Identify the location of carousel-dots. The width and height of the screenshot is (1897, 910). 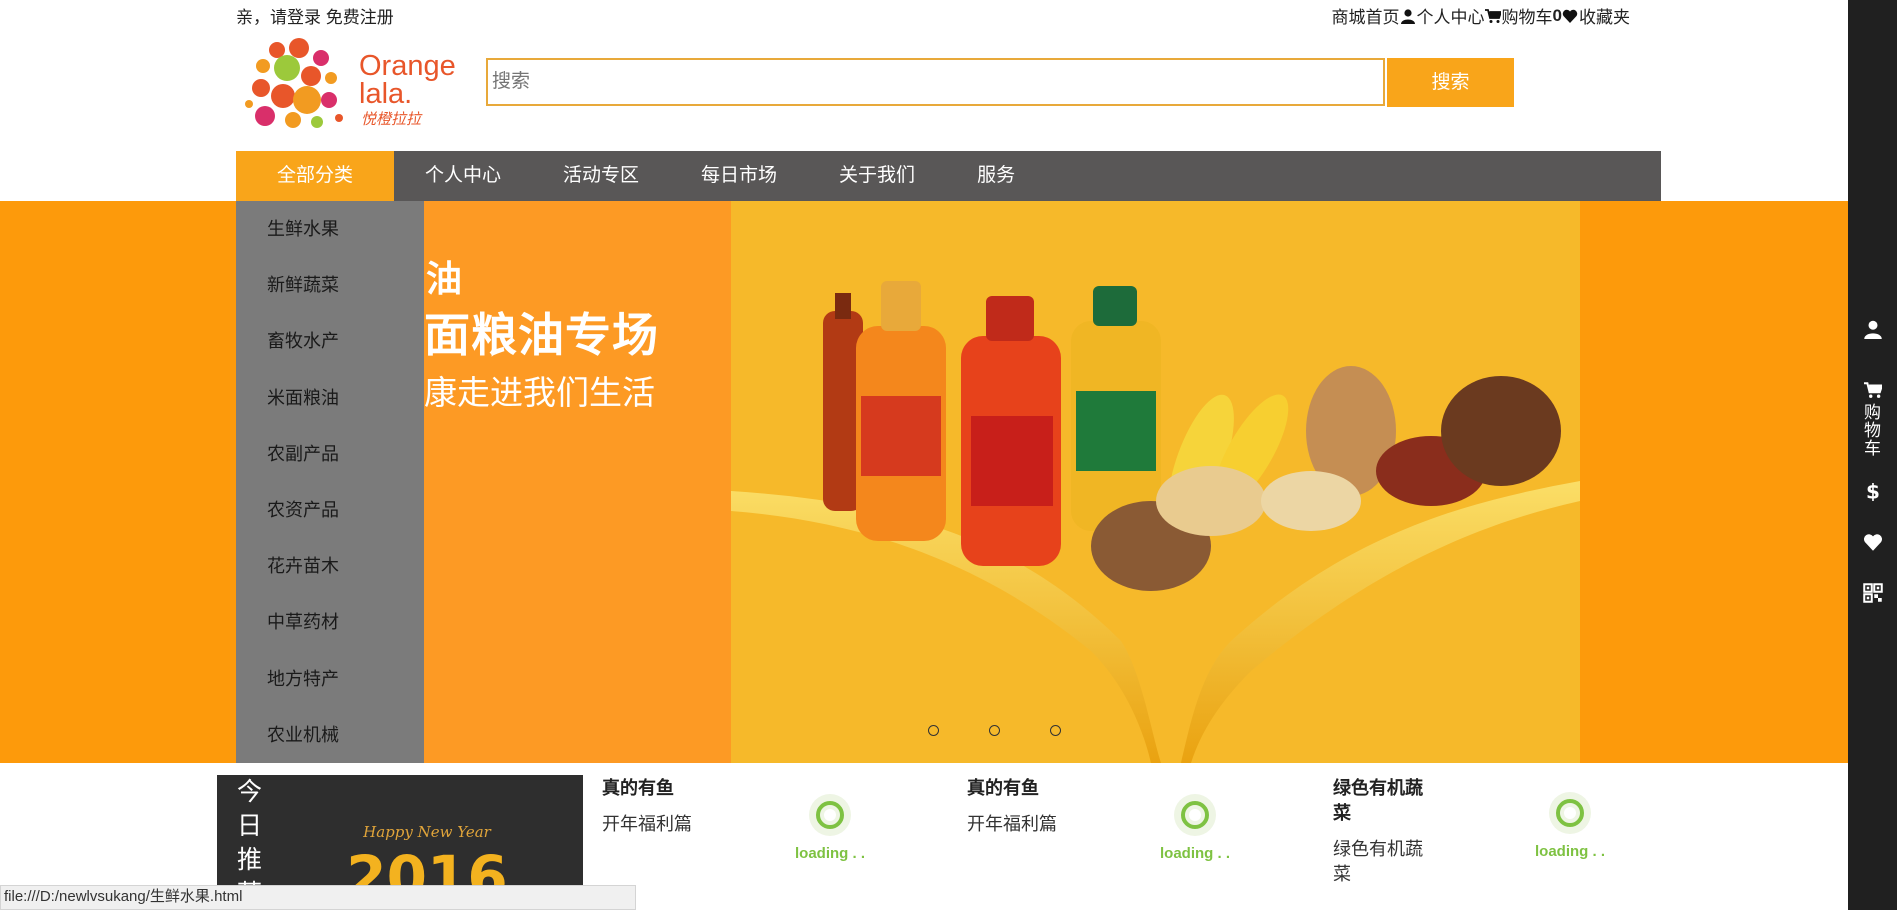
(994, 730).